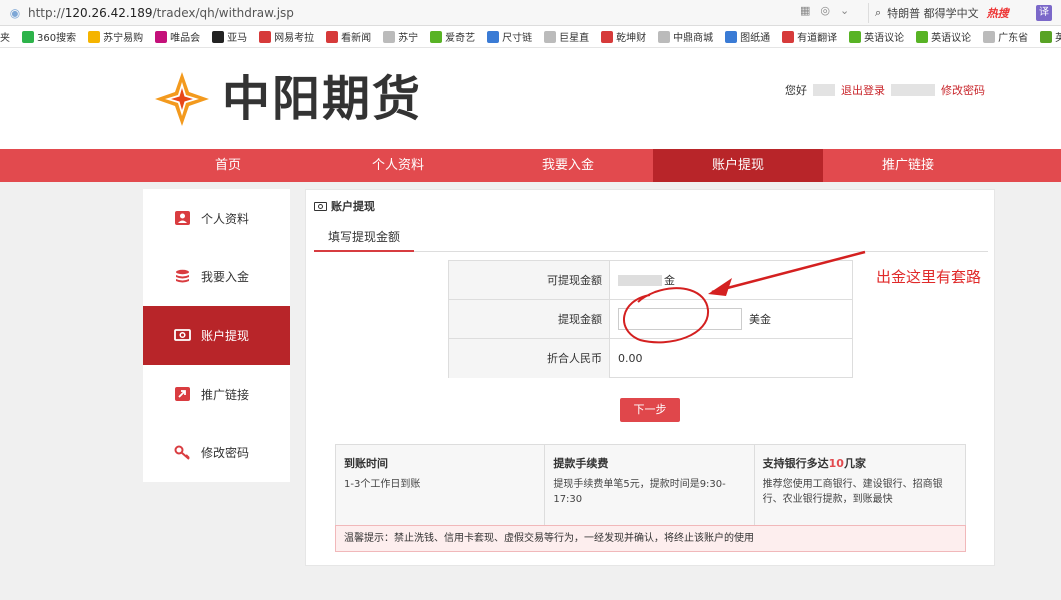 Image resolution: width=1061 pixels, height=600 pixels. What do you see at coordinates (825, 10) in the screenshot?
I see `refresh-icon: ◎` at bounding box center [825, 10].